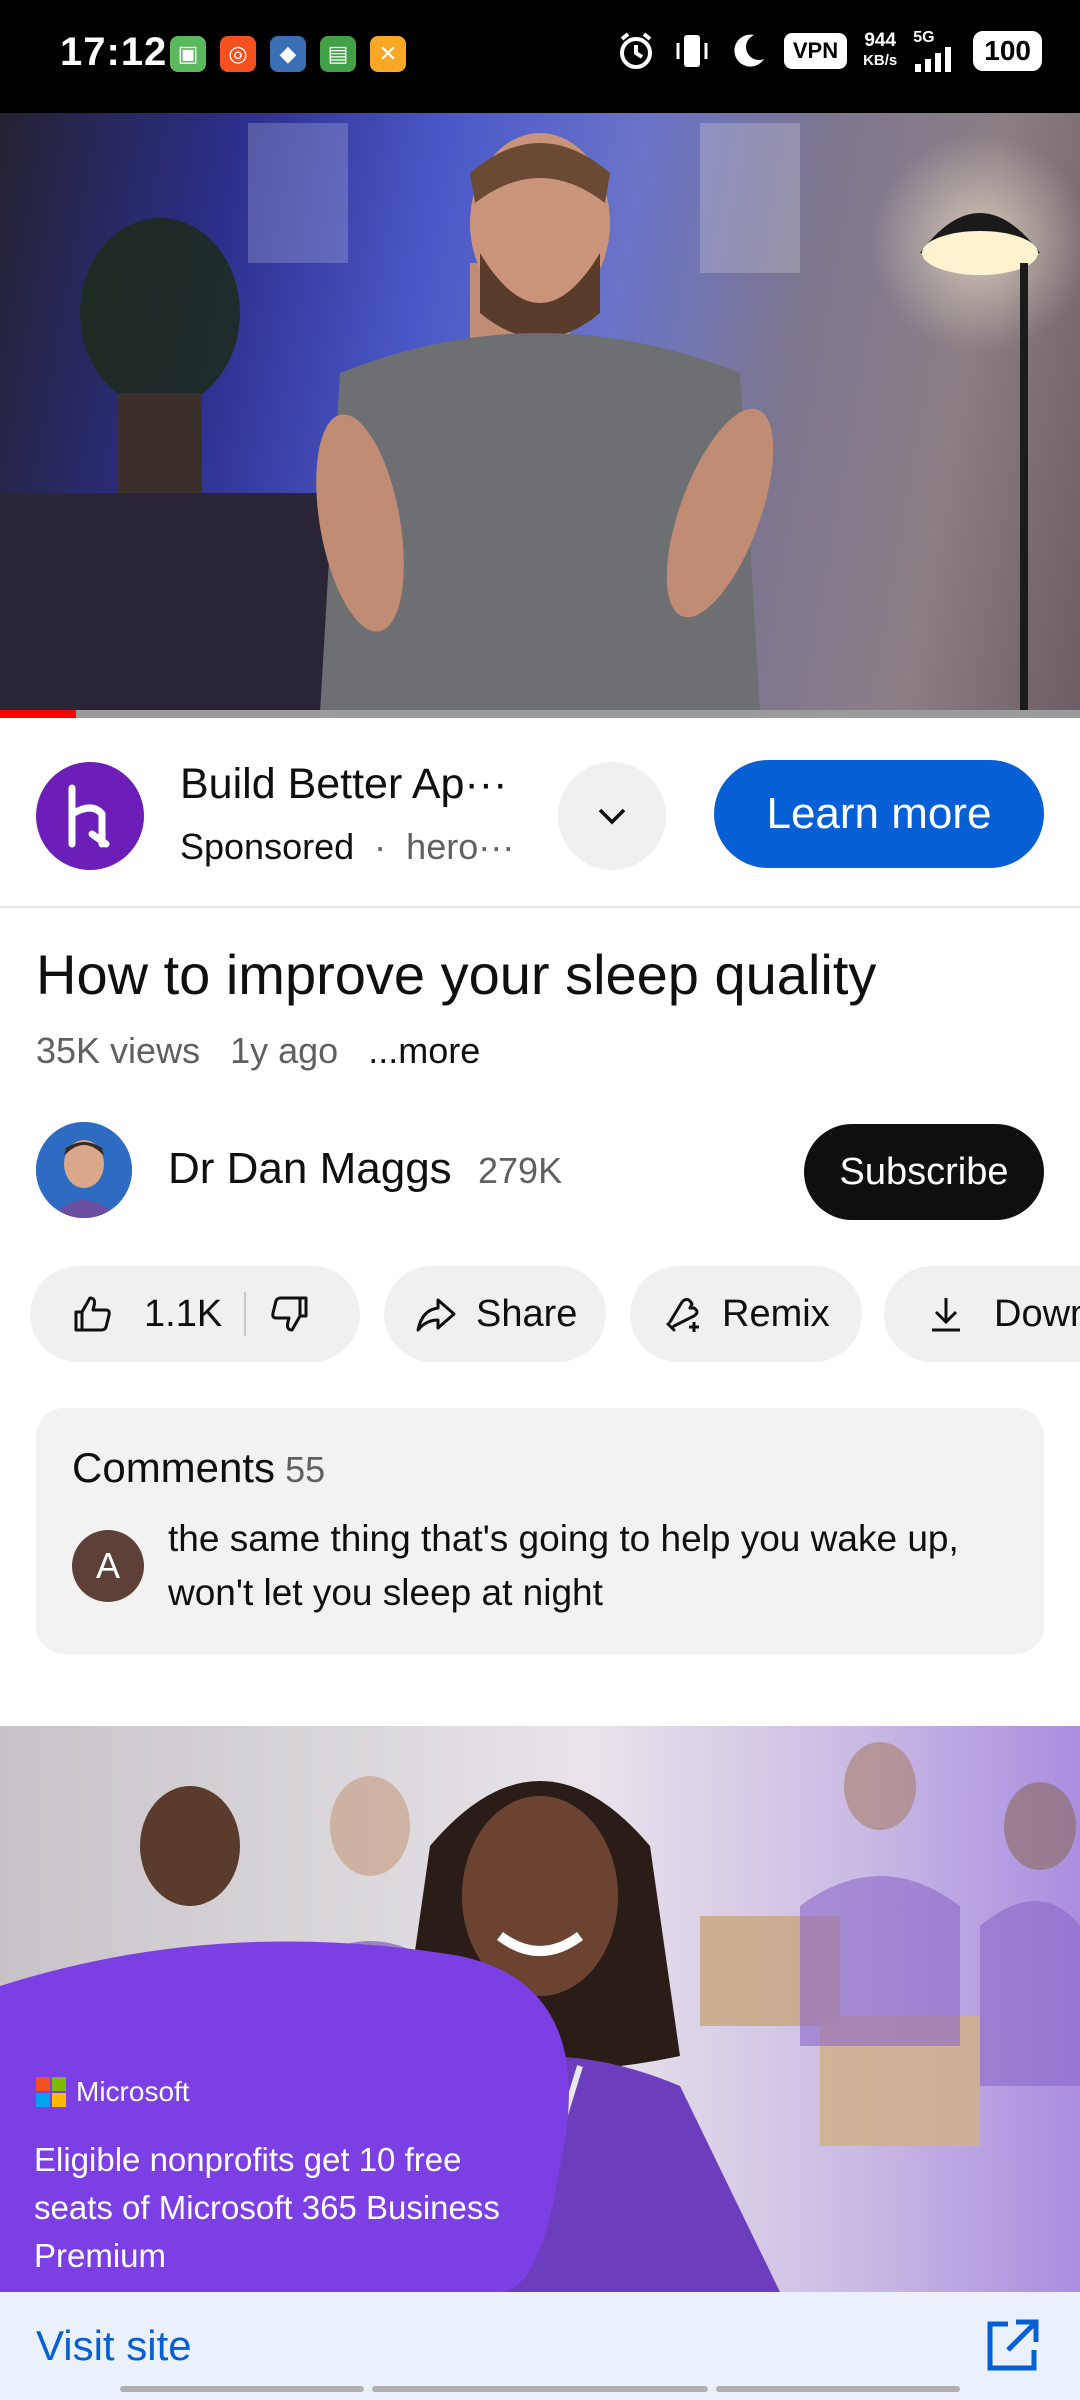 Image resolution: width=1080 pixels, height=2400 pixels. Describe the element at coordinates (436, 1315) in the screenshot. I see `share-icon` at that location.